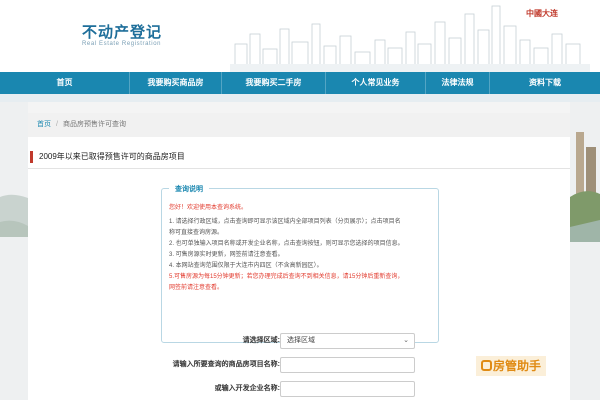 The image size is (600, 400). I want to click on query-instructions-heading: 查询说明, so click(189, 189).